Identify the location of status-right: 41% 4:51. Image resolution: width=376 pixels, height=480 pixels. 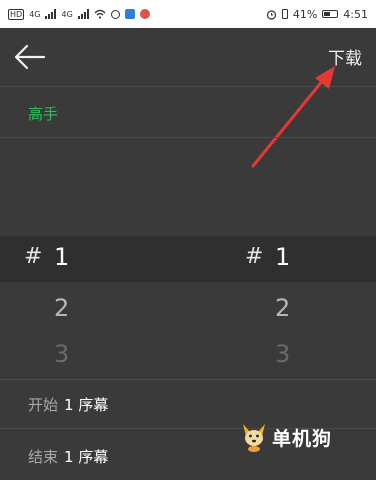
(317, 14).